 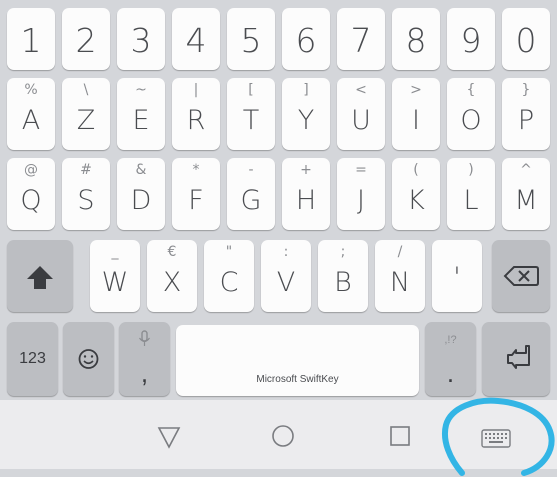 I want to click on key-e: ~ E, so click(x=141, y=114).